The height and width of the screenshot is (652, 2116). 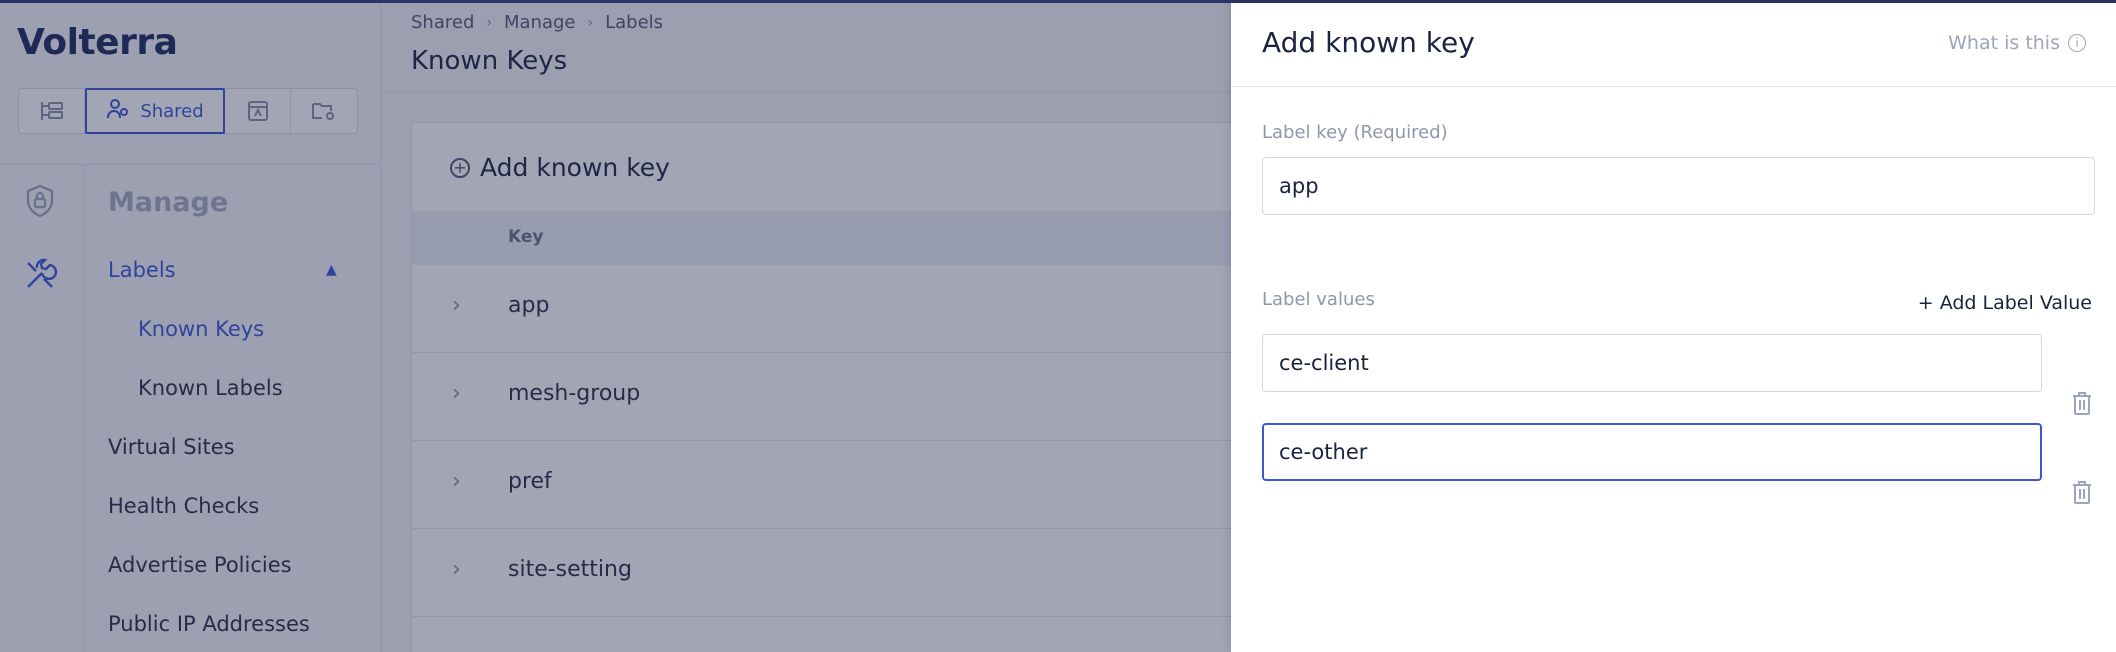 What do you see at coordinates (1058, 1) in the screenshot?
I see `top-accent-line` at bounding box center [1058, 1].